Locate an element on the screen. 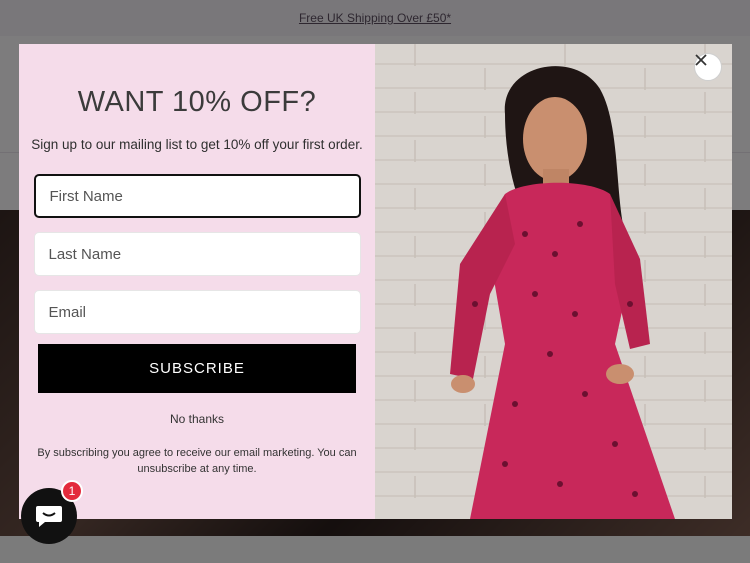 The width and height of the screenshot is (750, 563). last-name-input is located at coordinates (197, 254).